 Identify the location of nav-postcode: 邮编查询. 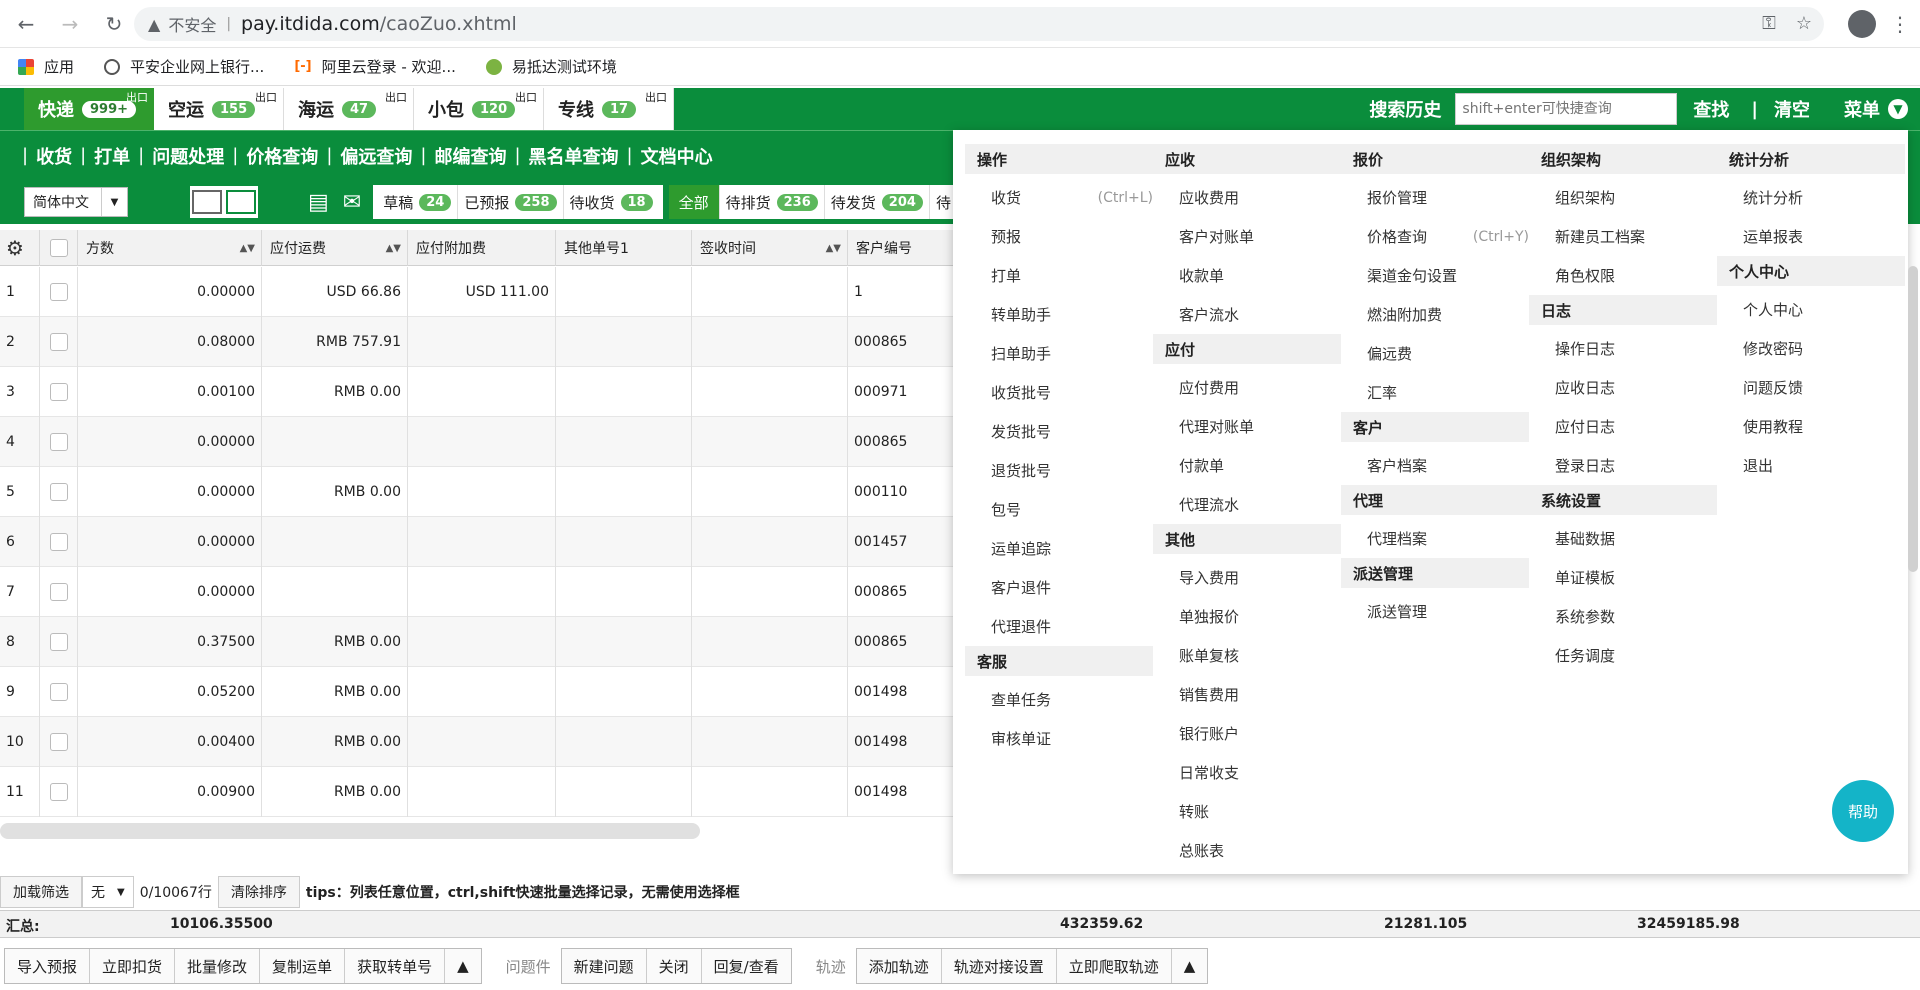
(470, 156).